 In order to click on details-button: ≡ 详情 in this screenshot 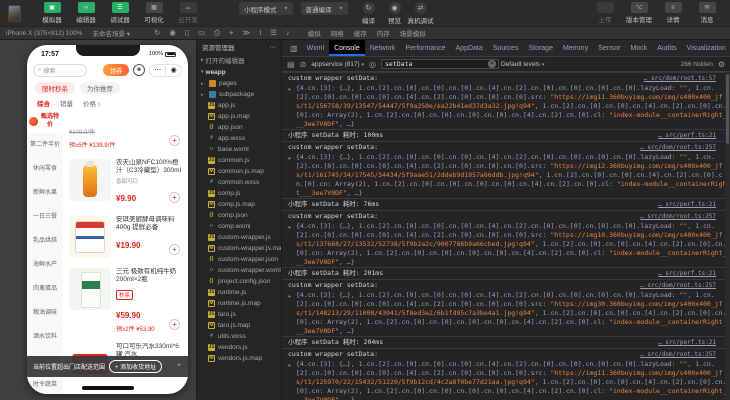, I will do `click(673, 13)`.